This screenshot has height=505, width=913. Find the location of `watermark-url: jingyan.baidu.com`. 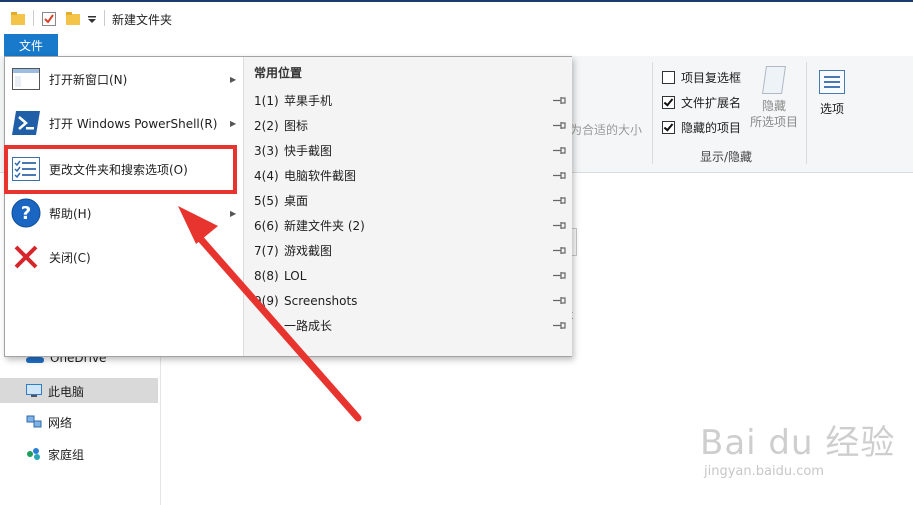

watermark-url: jingyan.baidu.com is located at coordinates (764, 471).